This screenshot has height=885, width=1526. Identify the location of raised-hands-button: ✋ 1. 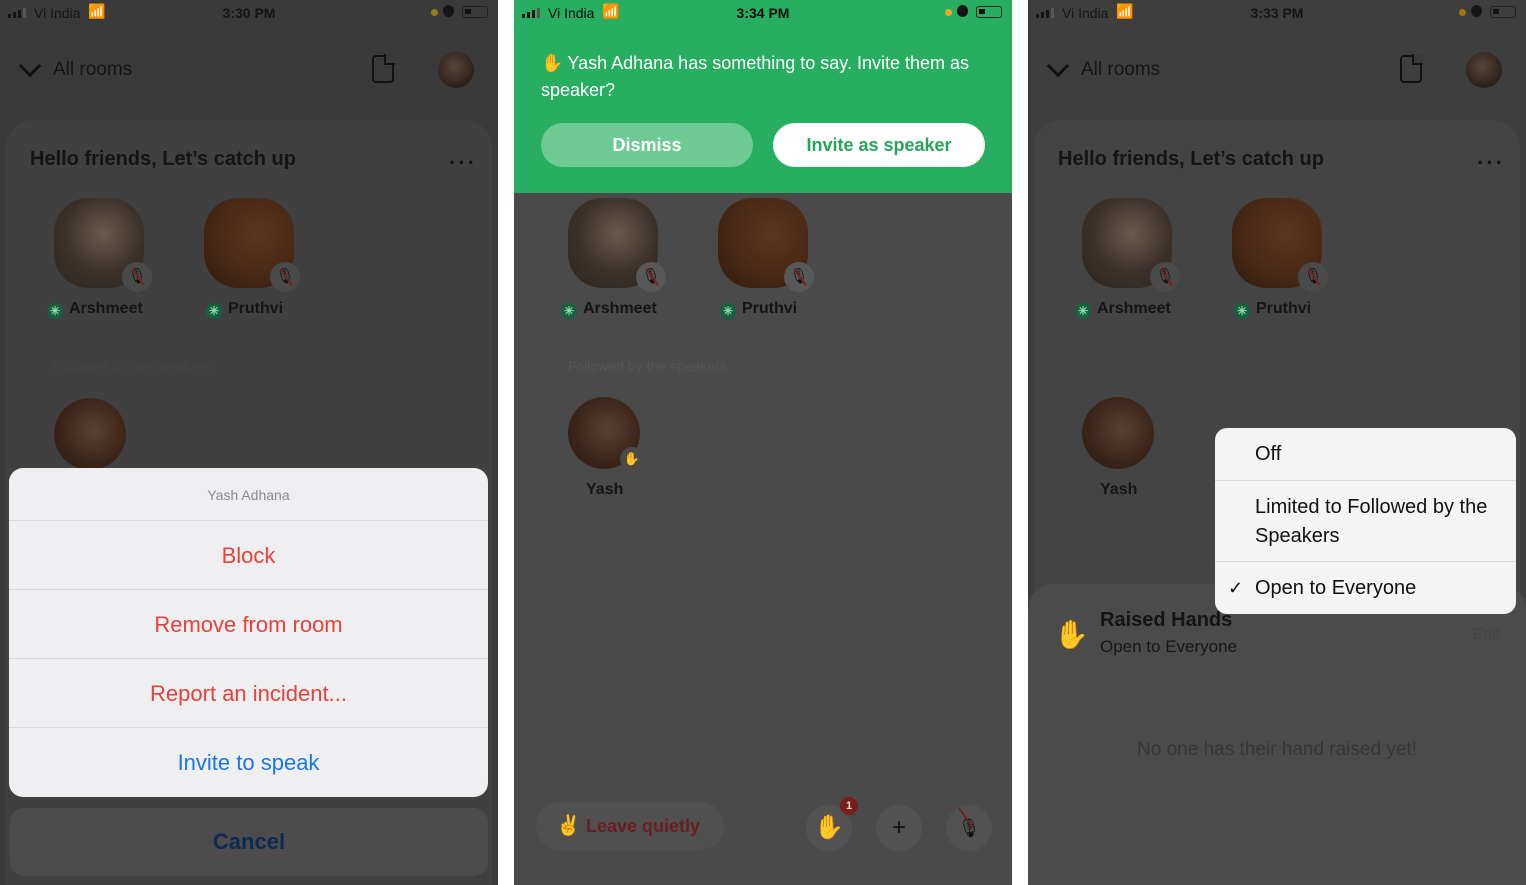
(832, 824).